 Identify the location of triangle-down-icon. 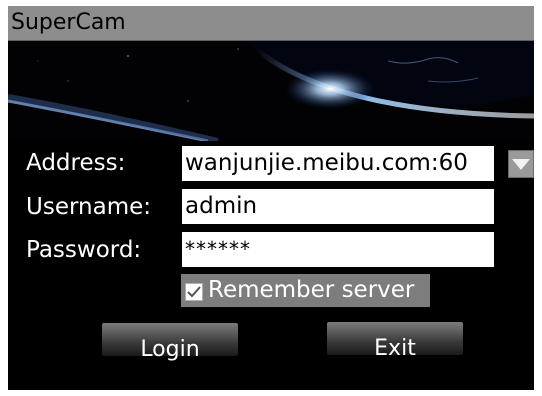
(521, 164).